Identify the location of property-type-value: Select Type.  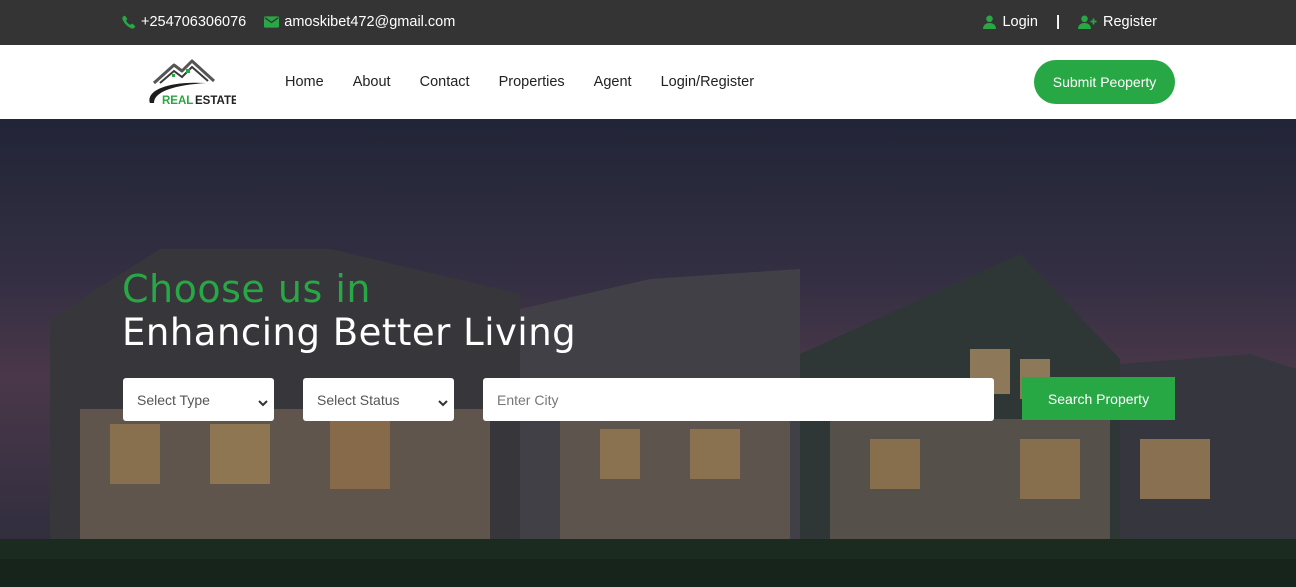
(173, 399).